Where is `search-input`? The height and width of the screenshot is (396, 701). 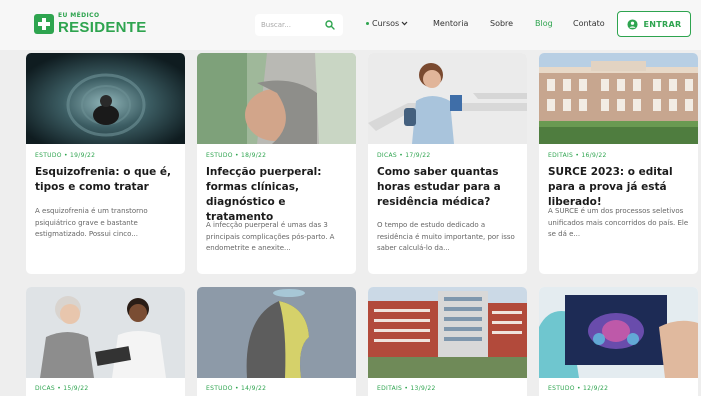 search-input is located at coordinates (291, 25).